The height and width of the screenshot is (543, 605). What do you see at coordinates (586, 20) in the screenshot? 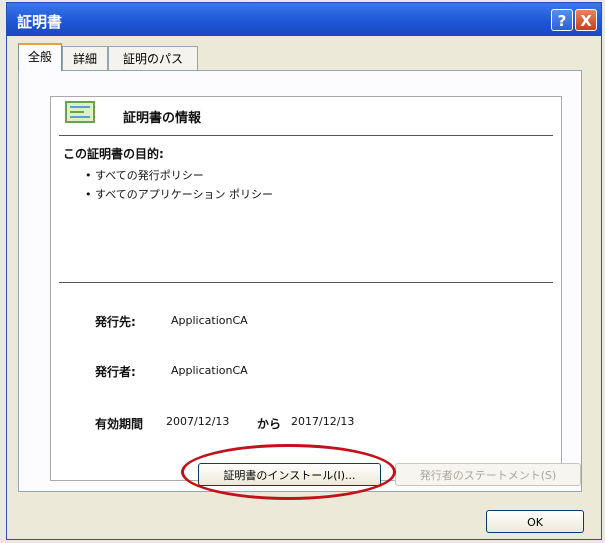
I see `close-button: X` at bounding box center [586, 20].